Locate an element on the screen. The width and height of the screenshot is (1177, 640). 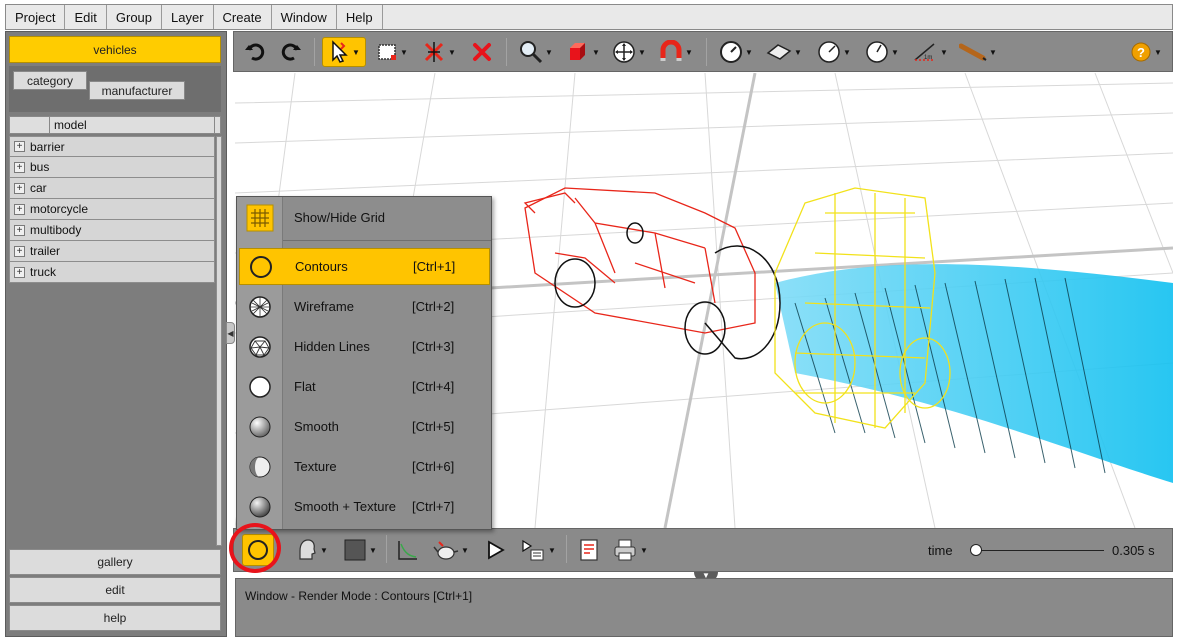
unlink-button: ▼ is located at coordinates (439, 52).